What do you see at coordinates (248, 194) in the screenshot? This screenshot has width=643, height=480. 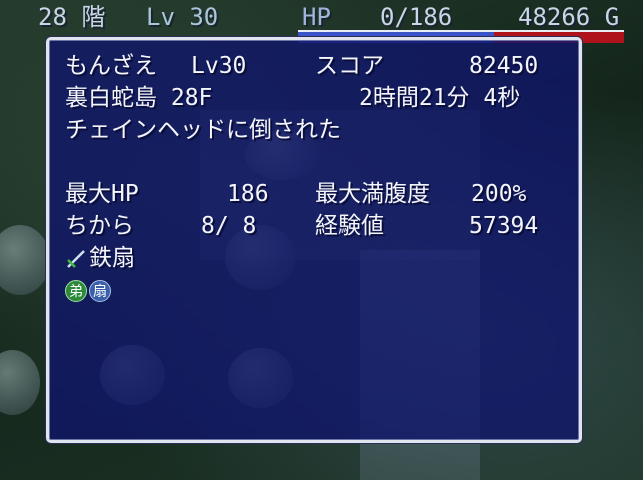 I see `maxhp-value: 186` at bounding box center [248, 194].